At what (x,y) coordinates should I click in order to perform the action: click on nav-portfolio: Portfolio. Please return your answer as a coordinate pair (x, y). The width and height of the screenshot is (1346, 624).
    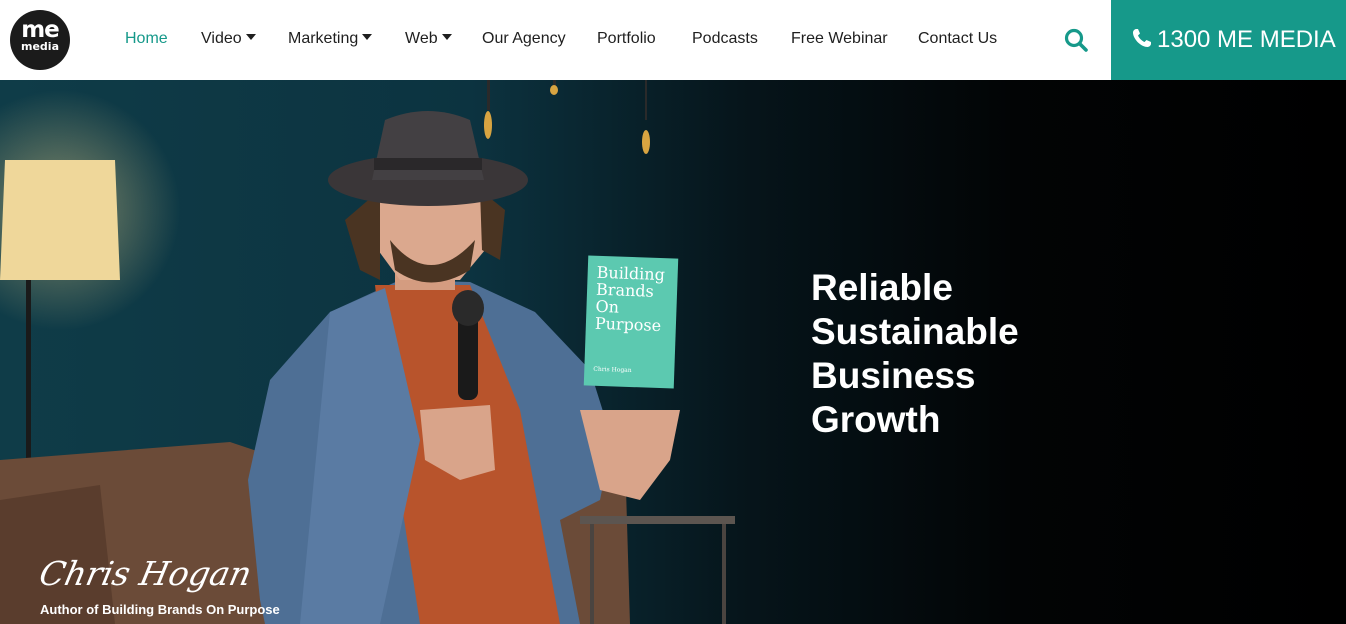
    Looking at the image, I should click on (626, 39).